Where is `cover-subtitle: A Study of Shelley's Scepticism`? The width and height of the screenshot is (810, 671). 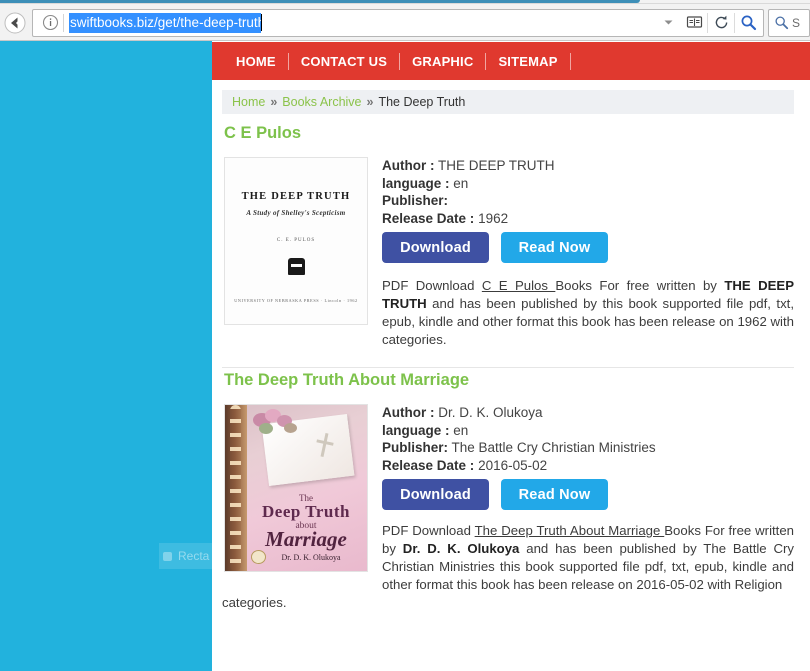
cover-subtitle: A Study of Shelley's Scepticism is located at coordinates (296, 213).